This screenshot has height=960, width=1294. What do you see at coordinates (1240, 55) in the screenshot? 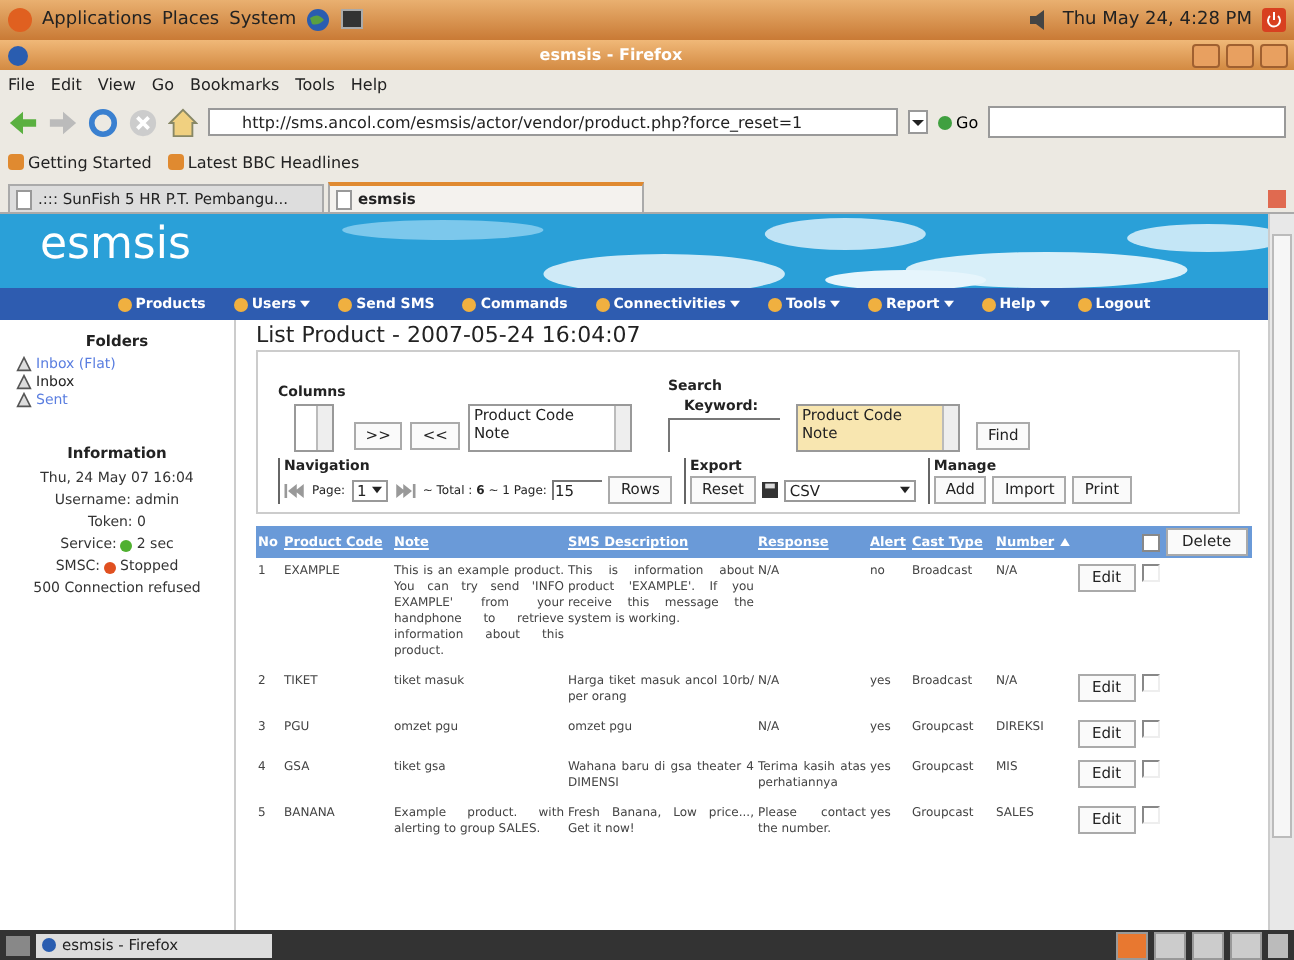
I see `maximize-button` at bounding box center [1240, 55].